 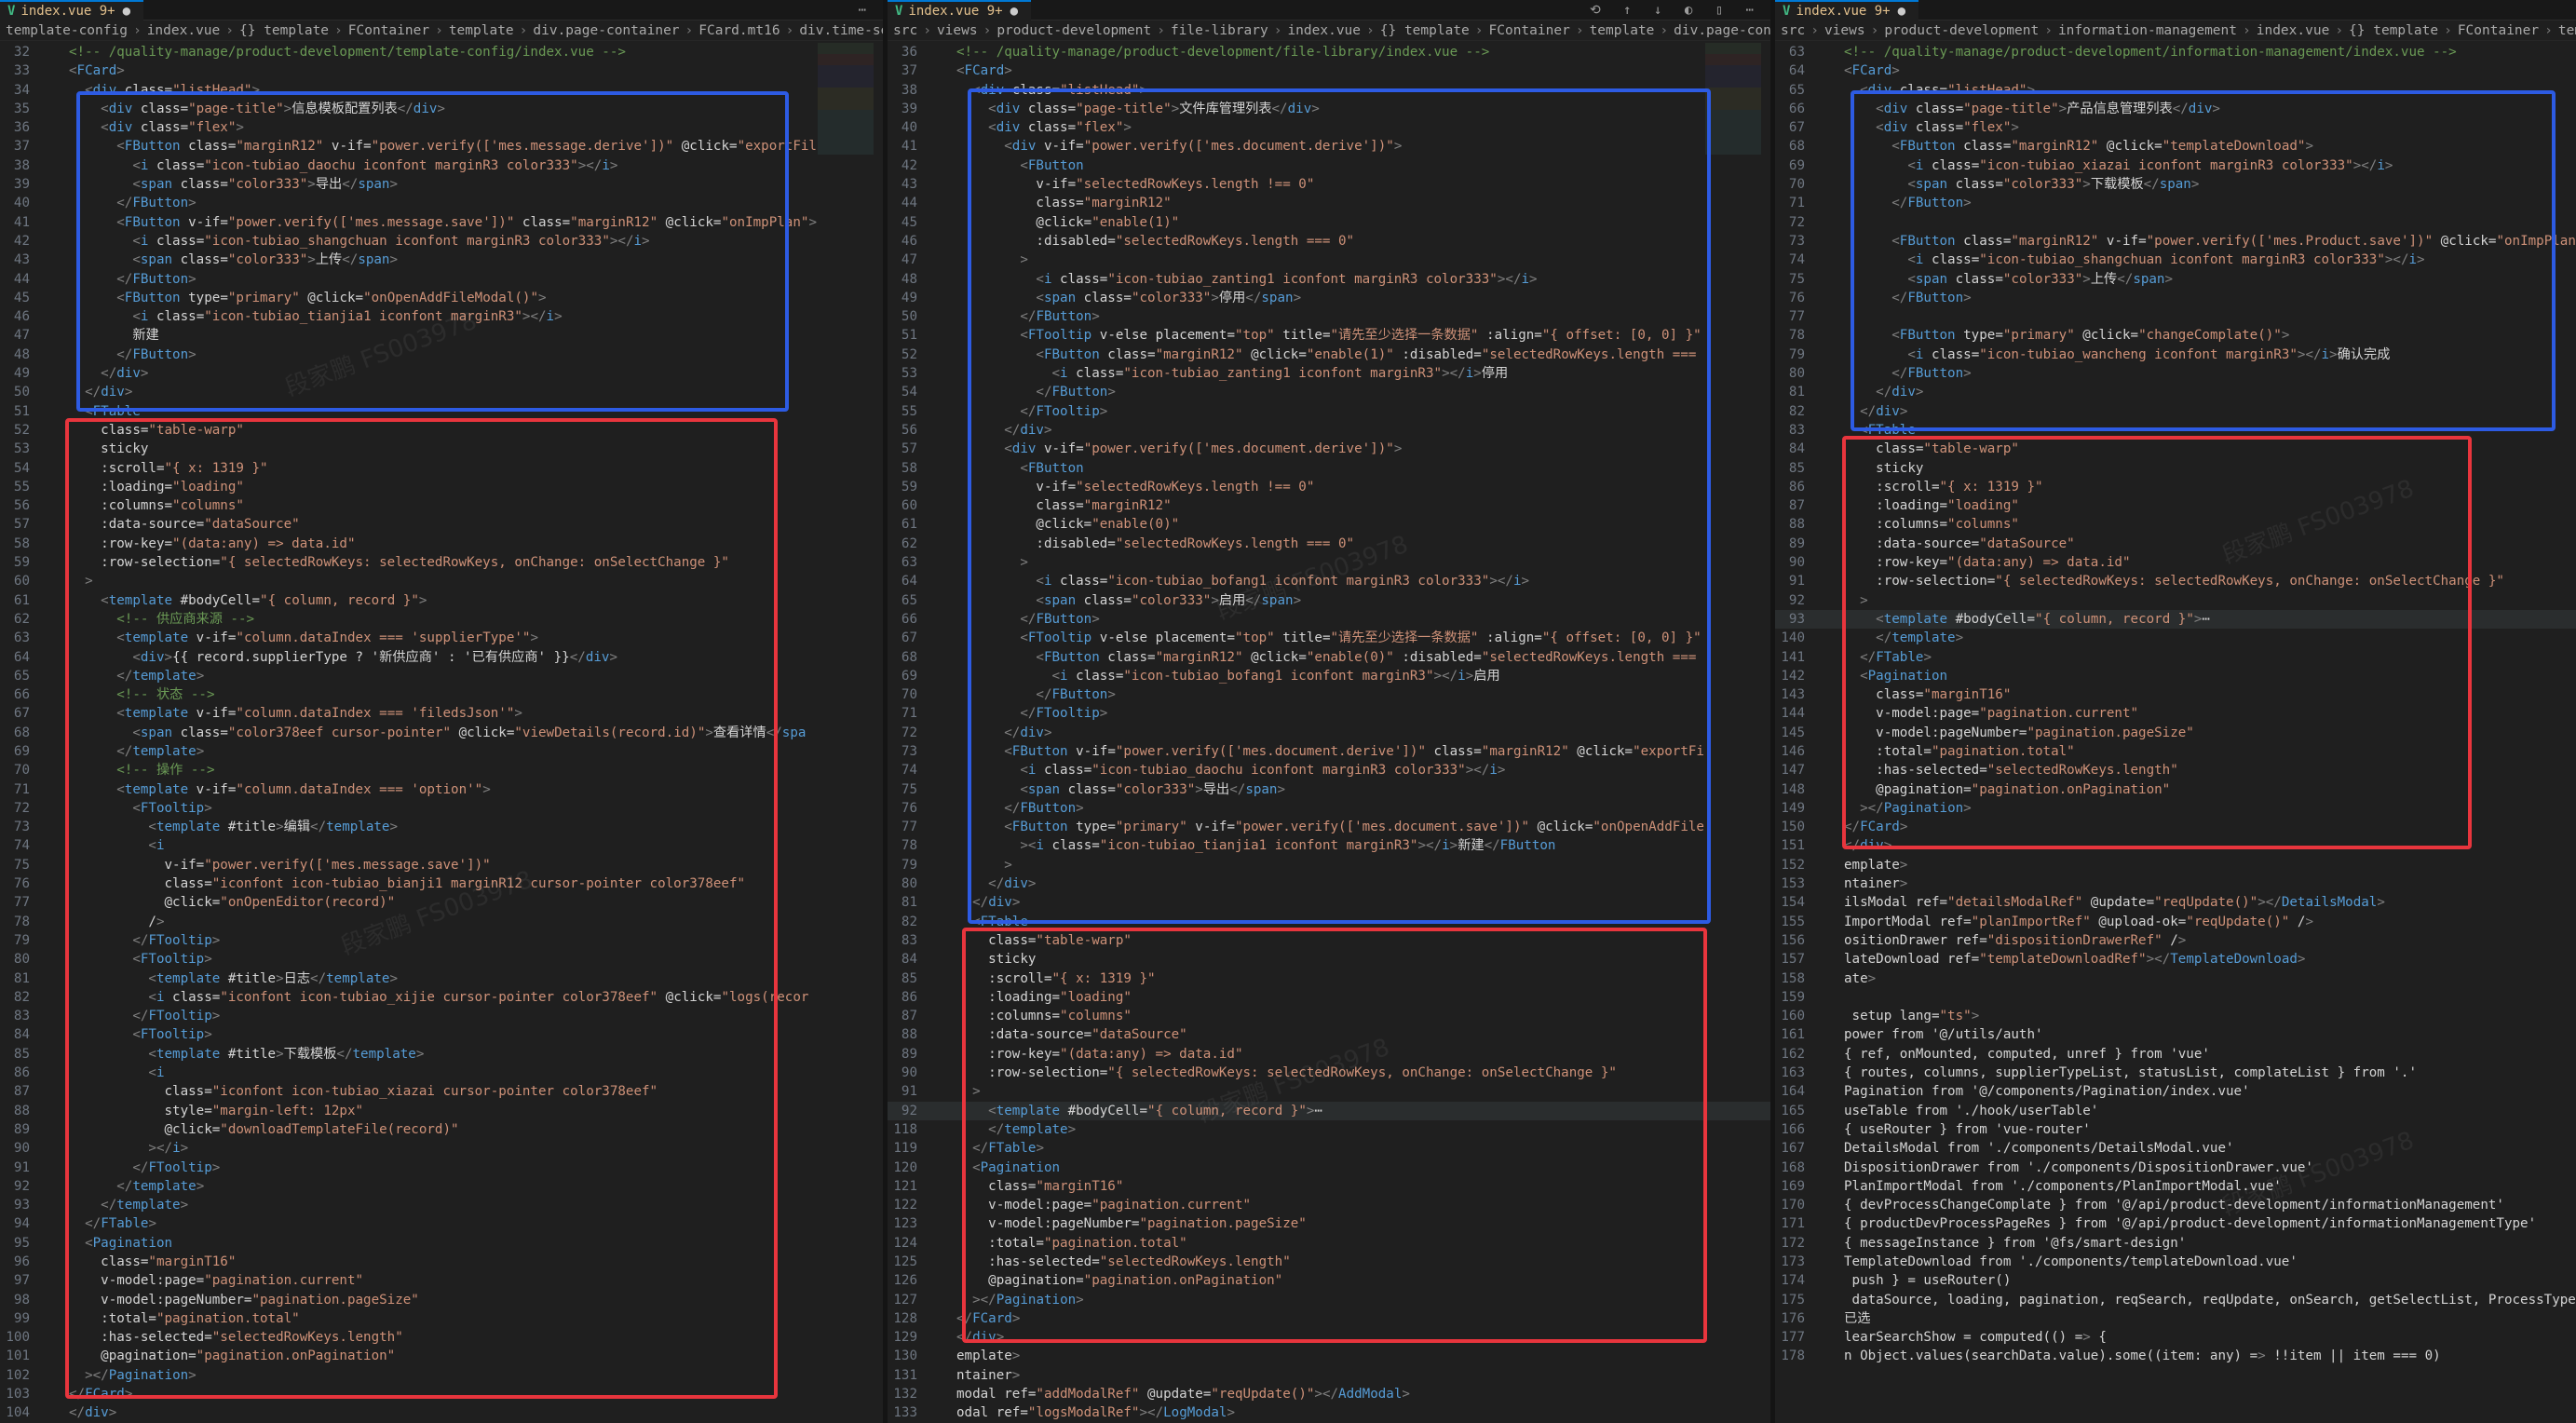 I want to click on code-line: 174 push } = useRouter(), so click(x=2175, y=1280).